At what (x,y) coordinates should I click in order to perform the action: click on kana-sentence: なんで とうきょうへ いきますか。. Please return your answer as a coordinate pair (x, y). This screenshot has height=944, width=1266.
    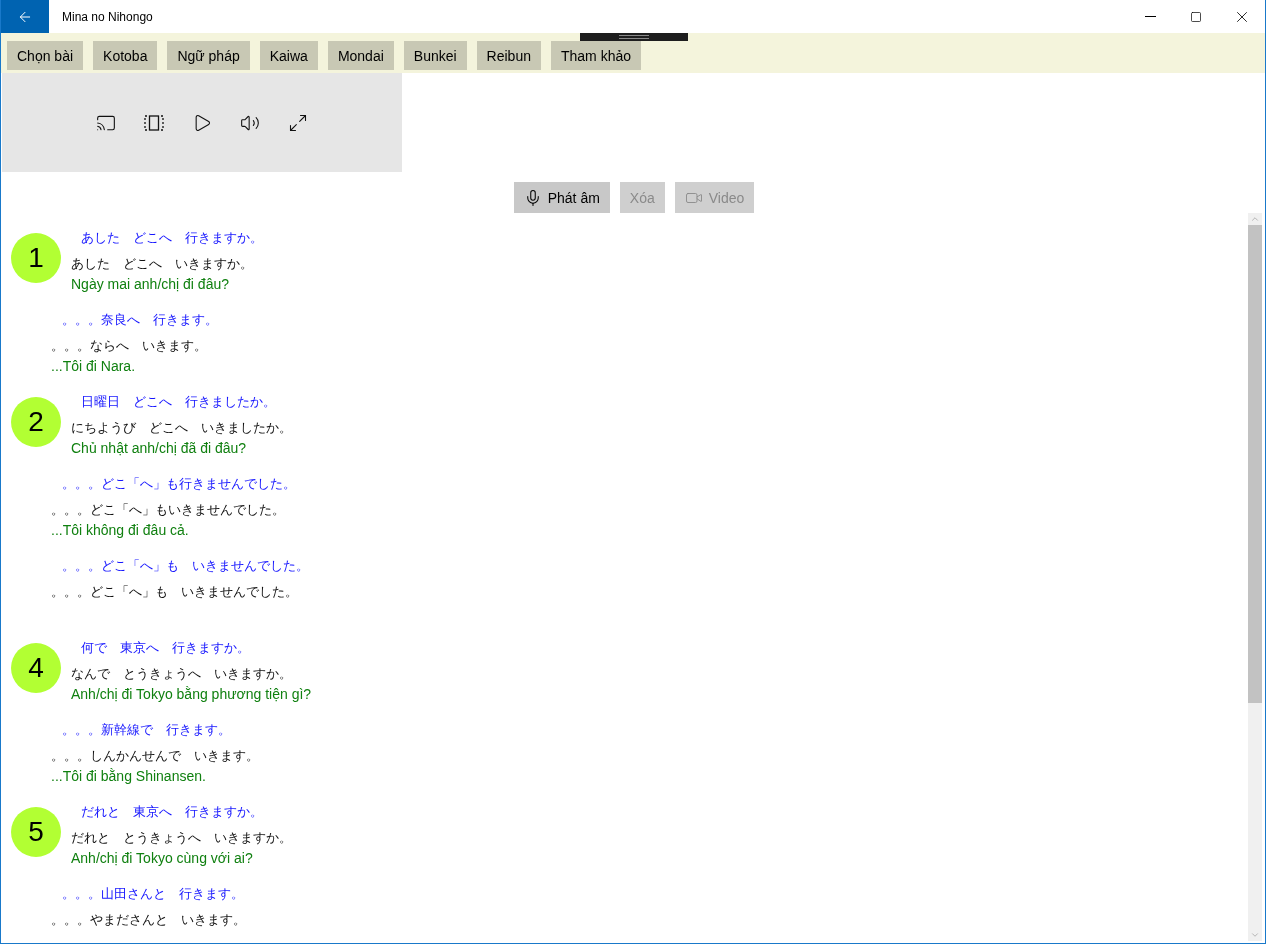
    Looking at the image, I should click on (181, 674).